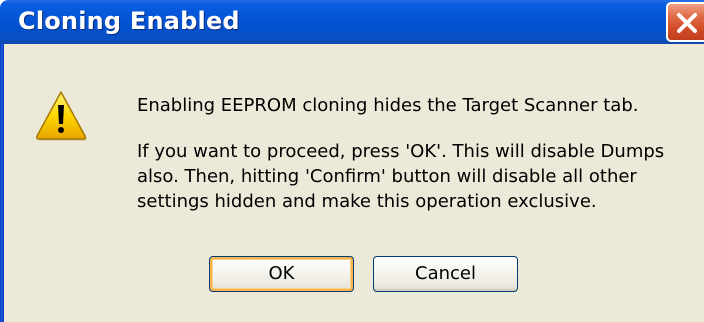  I want to click on close-button, so click(685, 22).